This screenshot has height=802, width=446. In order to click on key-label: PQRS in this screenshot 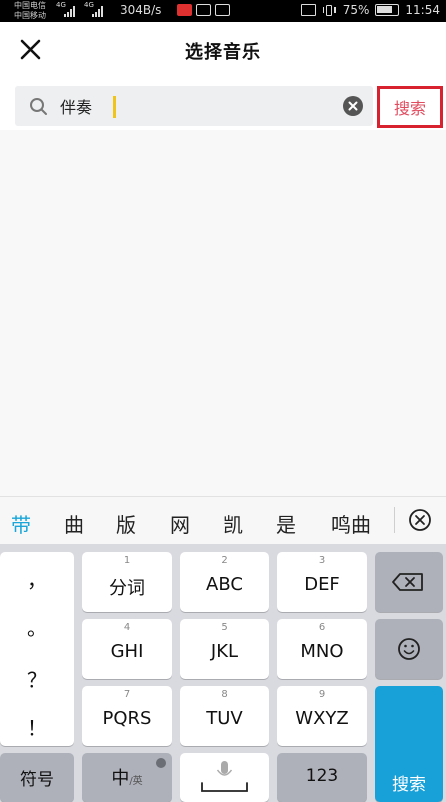, I will do `click(127, 718)`.